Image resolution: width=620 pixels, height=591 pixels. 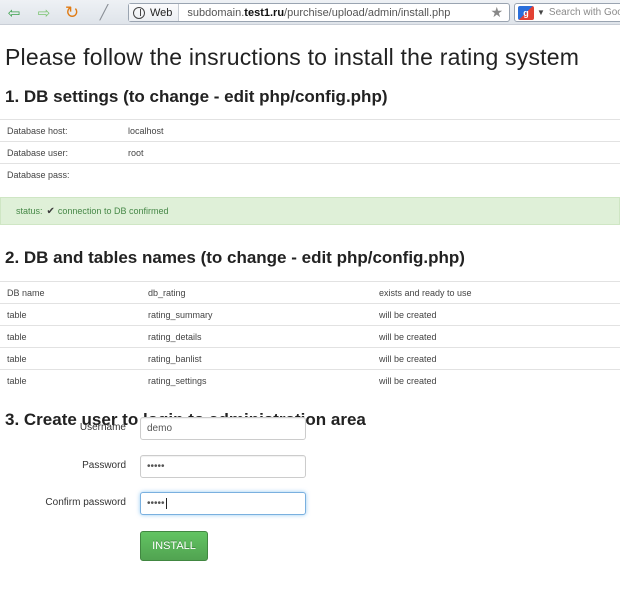 I want to click on url-domain: test1.ru, so click(x=264, y=12).